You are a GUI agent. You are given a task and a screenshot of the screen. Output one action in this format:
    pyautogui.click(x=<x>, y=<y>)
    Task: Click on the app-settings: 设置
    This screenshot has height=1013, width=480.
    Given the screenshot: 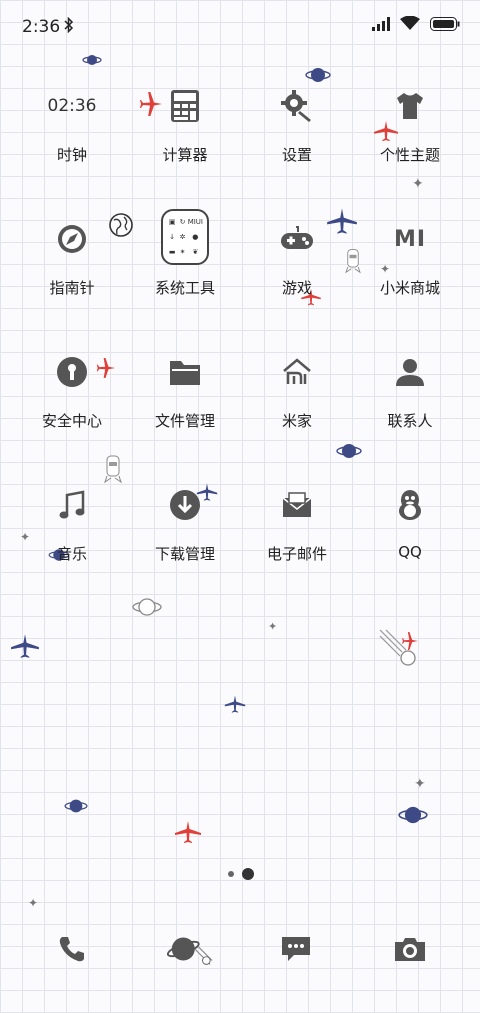 What is the action you would take?
    pyautogui.click(x=297, y=137)
    